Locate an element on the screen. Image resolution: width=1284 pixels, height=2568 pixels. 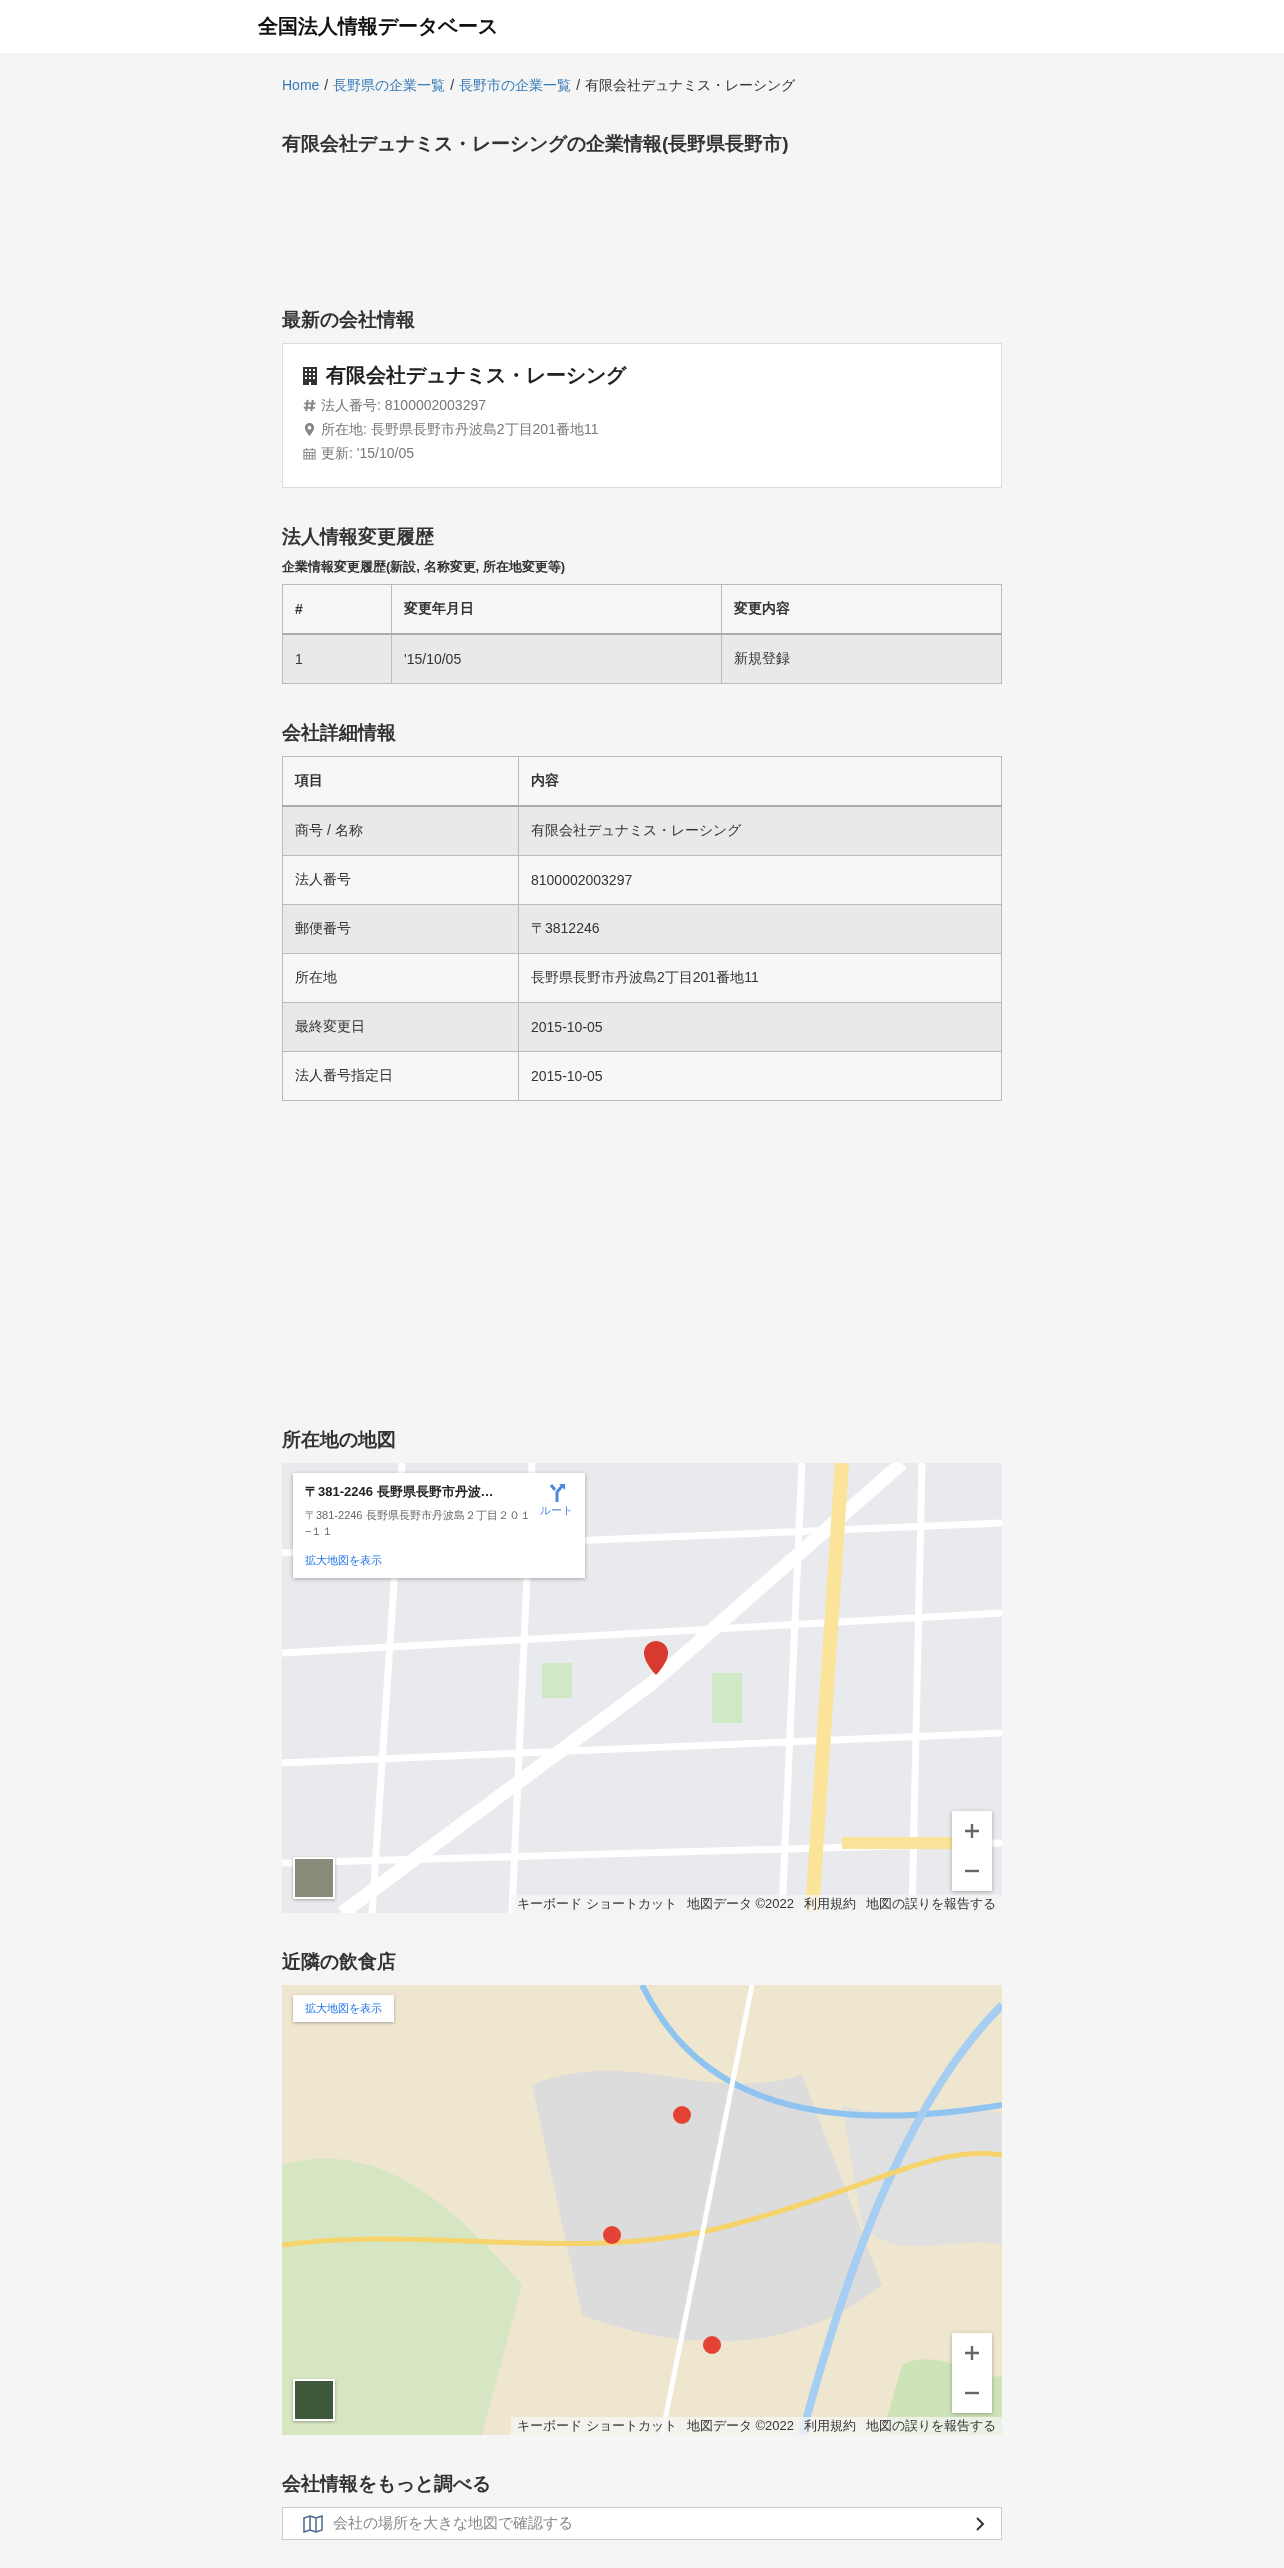
breadcrumb-link: 長野県の企業一覧 is located at coordinates (389, 85).